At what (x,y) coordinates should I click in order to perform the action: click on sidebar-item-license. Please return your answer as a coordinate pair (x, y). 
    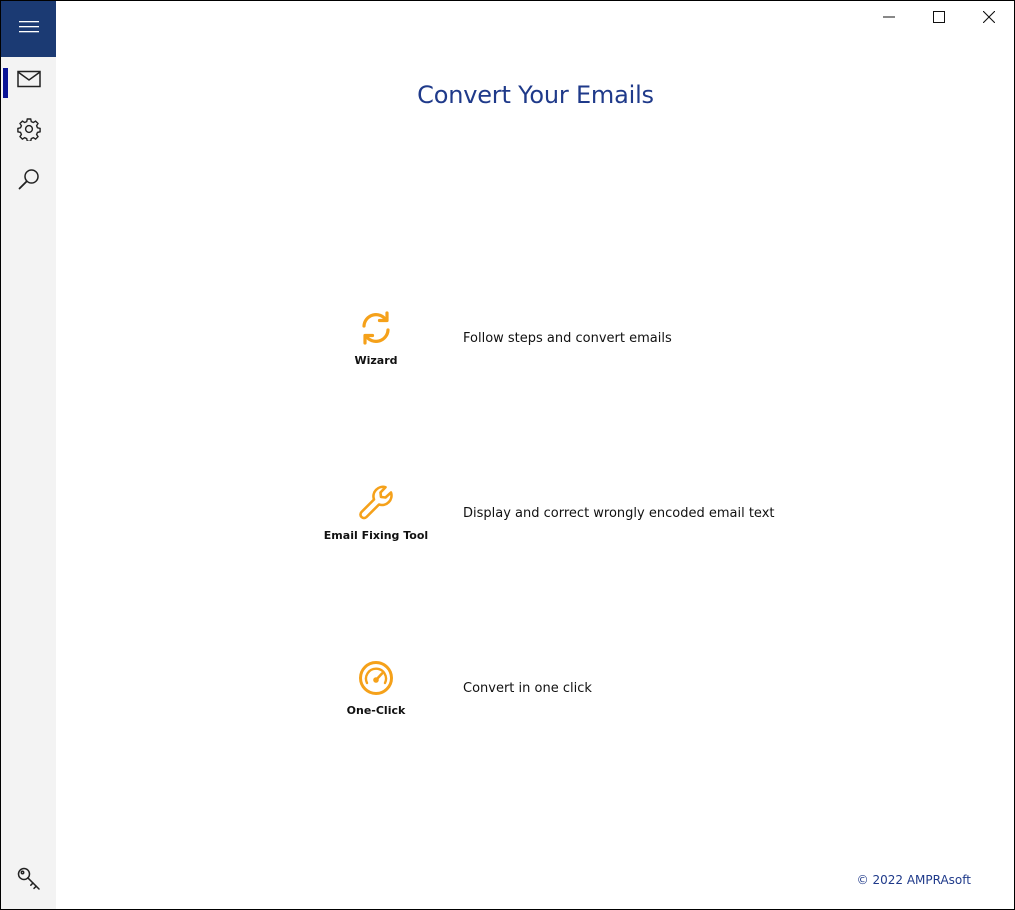
    Looking at the image, I should click on (28, 881).